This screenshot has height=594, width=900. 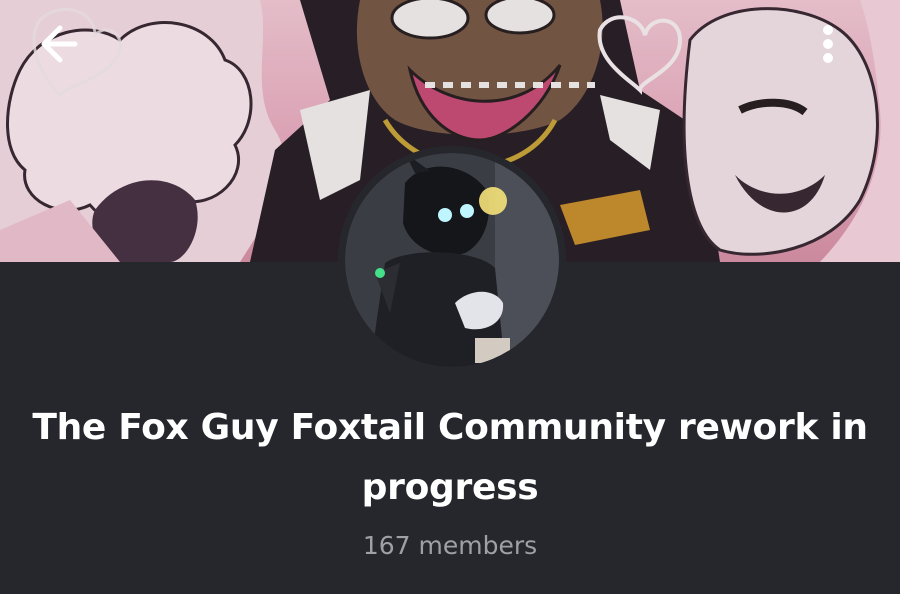 I want to click on back-button, so click(x=64, y=50).